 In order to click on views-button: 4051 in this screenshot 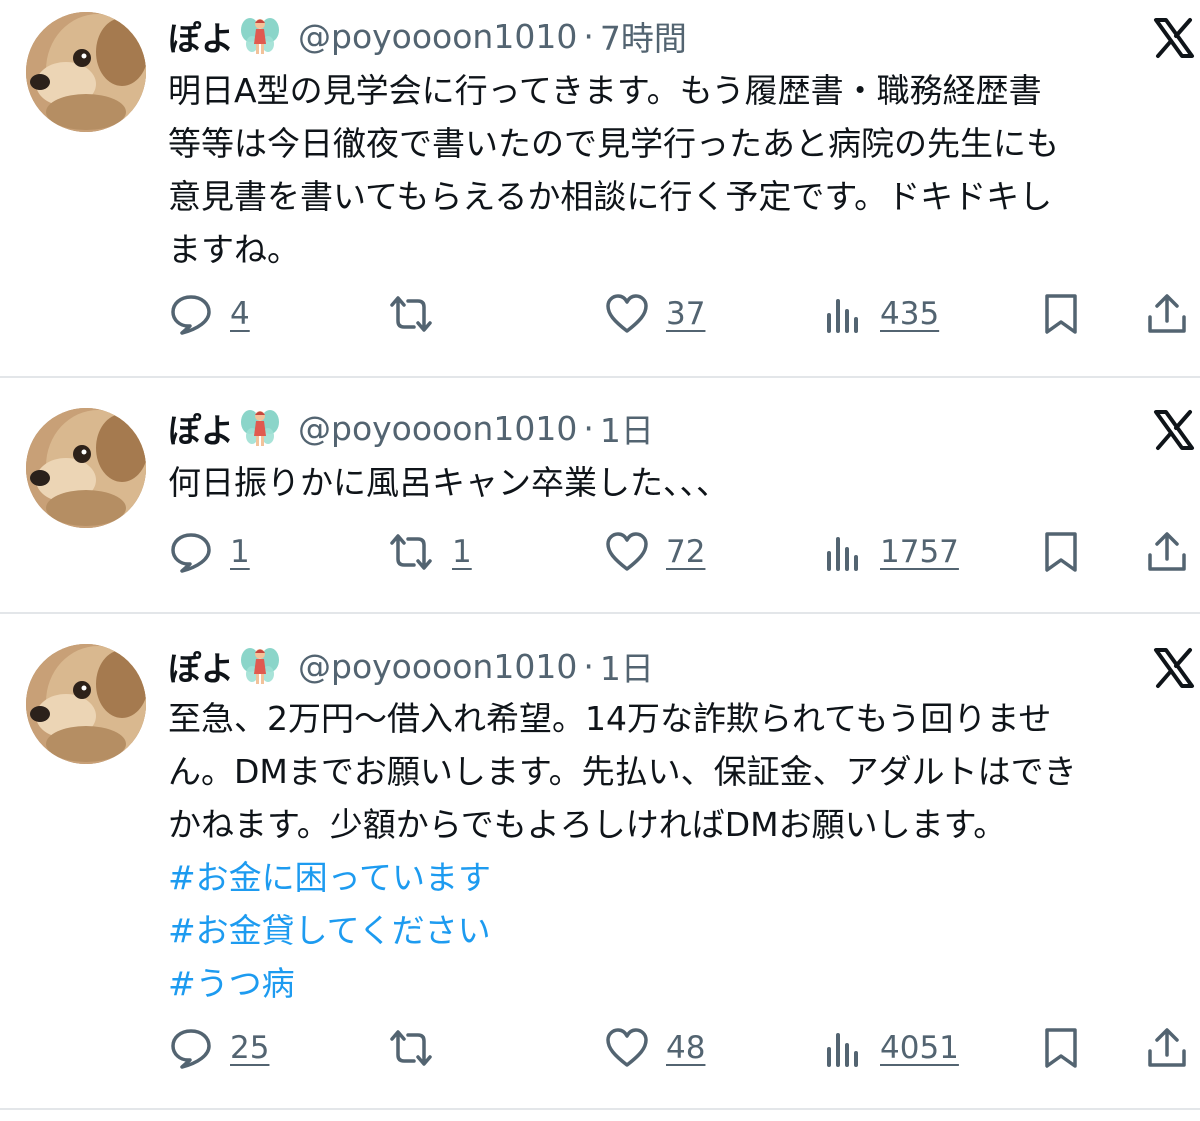, I will do `click(891, 1048)`.